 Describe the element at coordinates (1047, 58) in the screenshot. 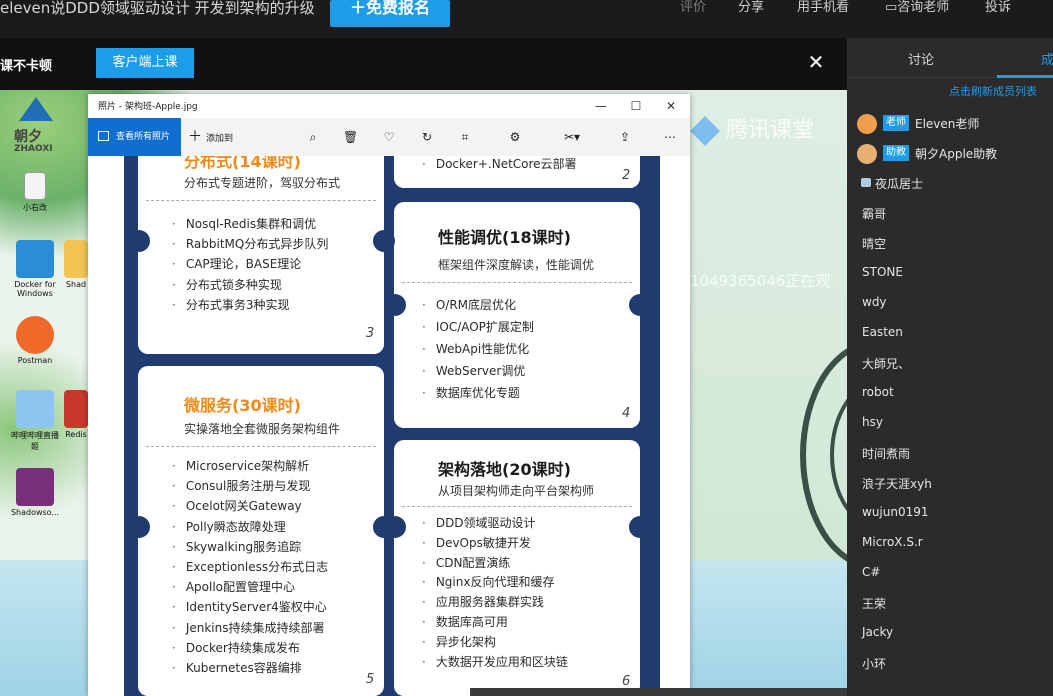

I see `tab-members: 成` at that location.